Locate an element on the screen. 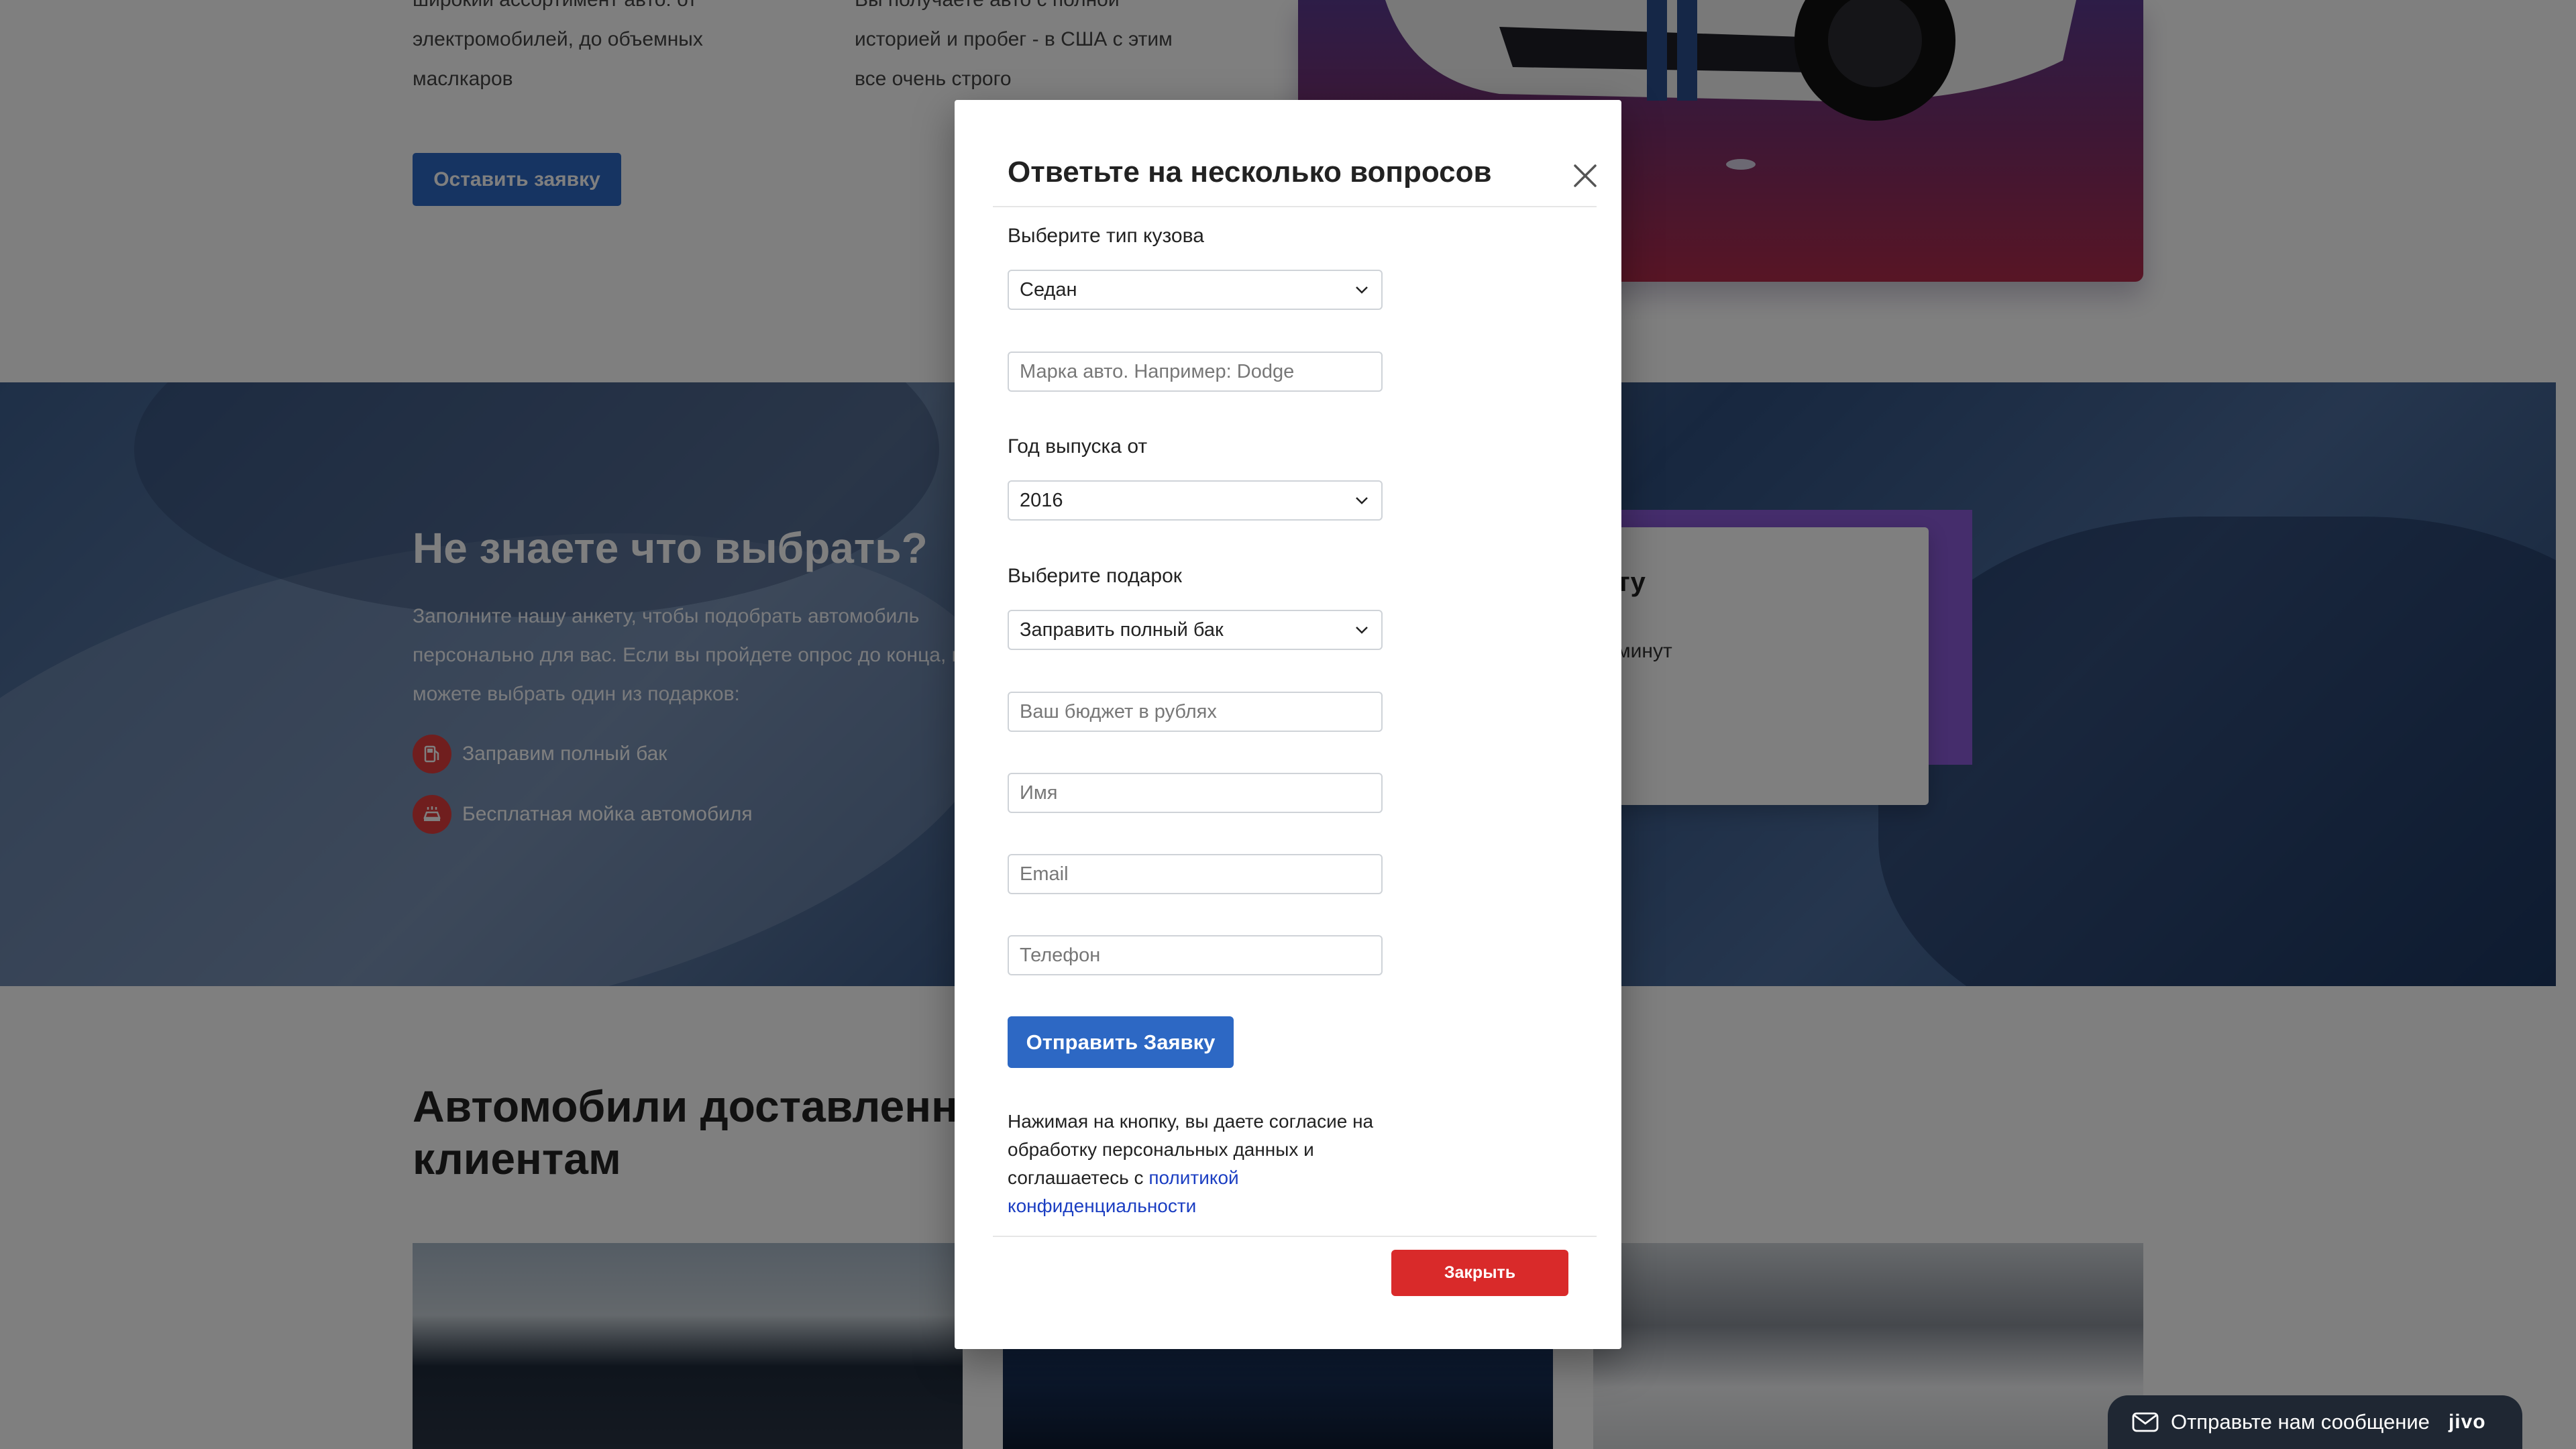 This screenshot has width=2576, height=1449. body-type-label: Выберите тип кузова is located at coordinates (1106, 236).